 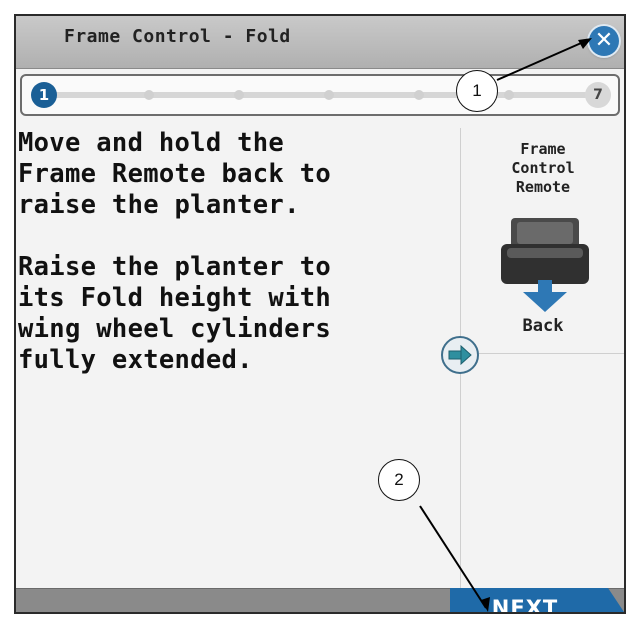 What do you see at coordinates (477, 91) in the screenshot?
I see `callout-1: 1` at bounding box center [477, 91].